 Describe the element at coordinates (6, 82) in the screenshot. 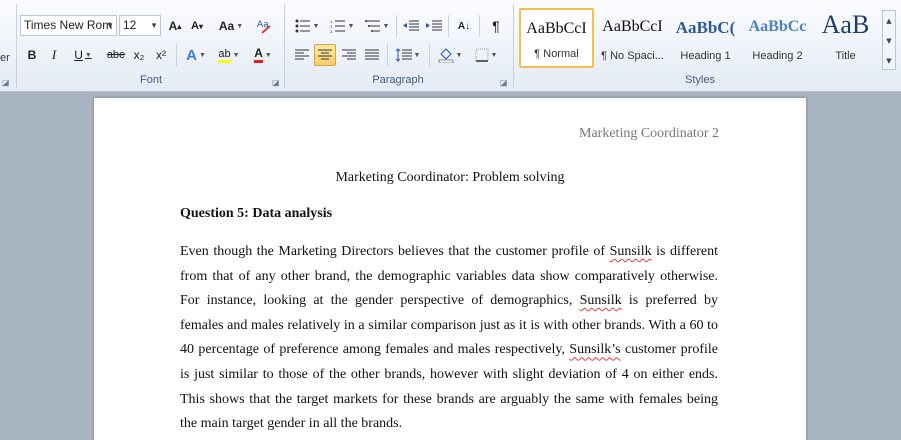

I see `clipboard-dialog-launcher-icon: ◪` at that location.